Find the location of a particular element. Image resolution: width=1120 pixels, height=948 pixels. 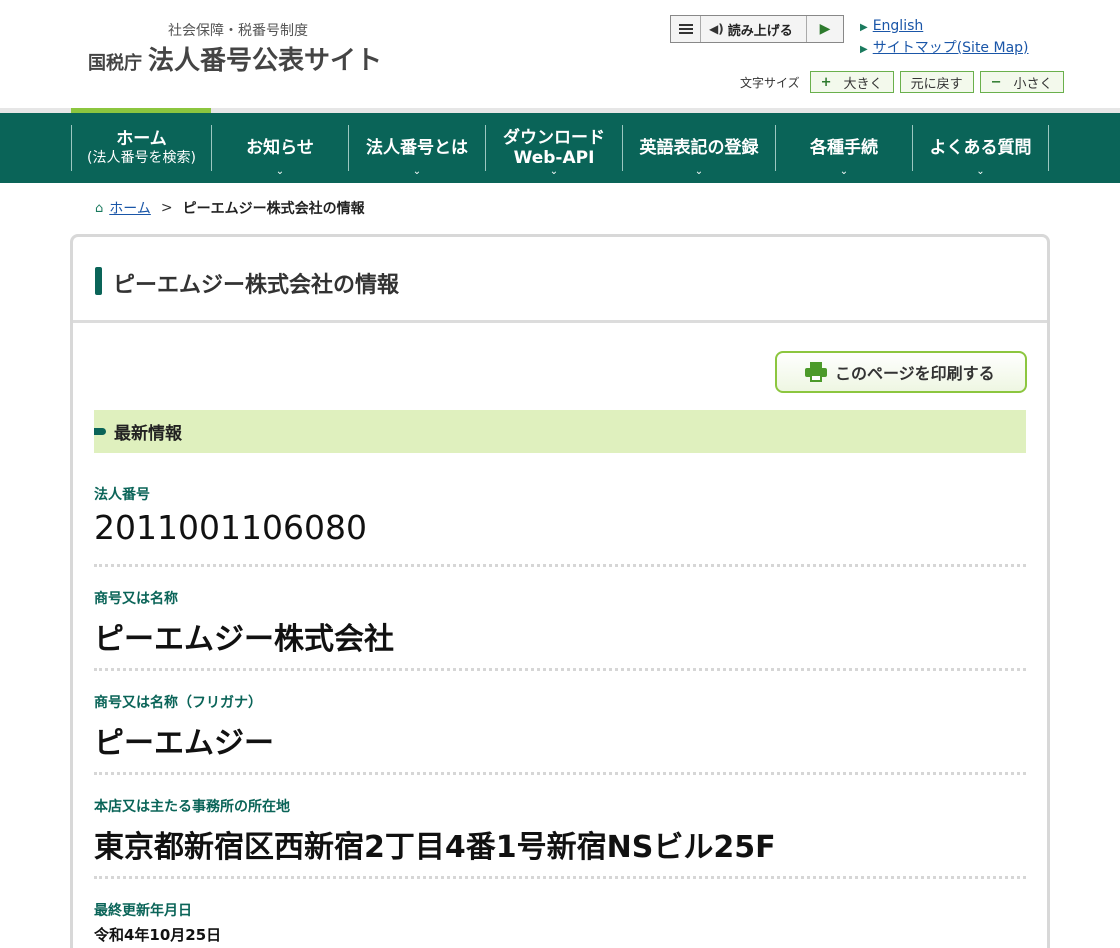

corporate-number-value: 2011001106080 is located at coordinates (230, 527).